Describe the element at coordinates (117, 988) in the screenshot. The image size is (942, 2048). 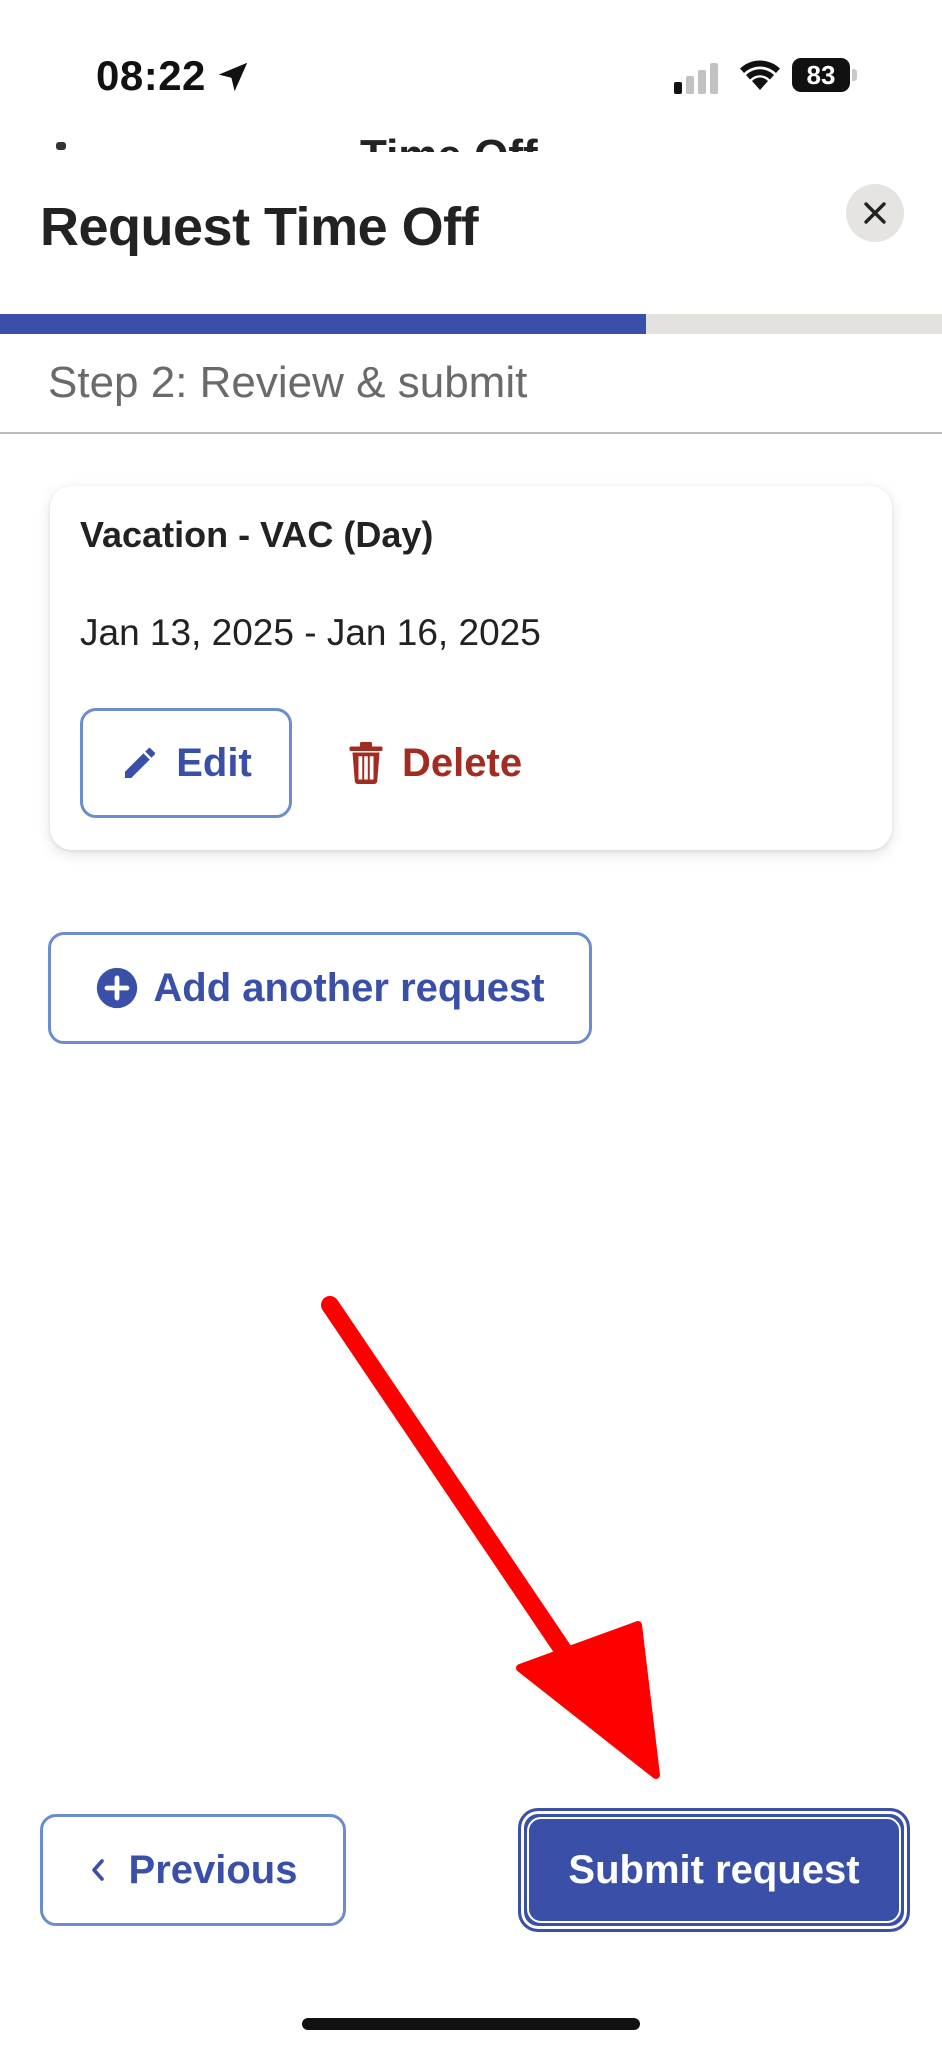
I see `plus-circle-icon` at that location.